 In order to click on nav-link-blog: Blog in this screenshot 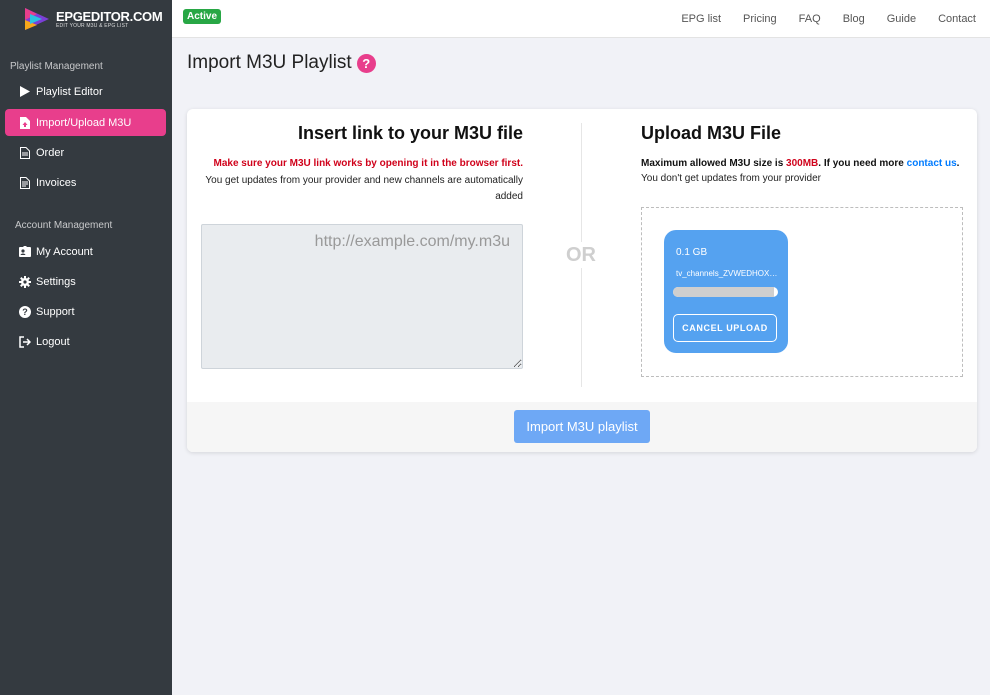, I will do `click(854, 19)`.